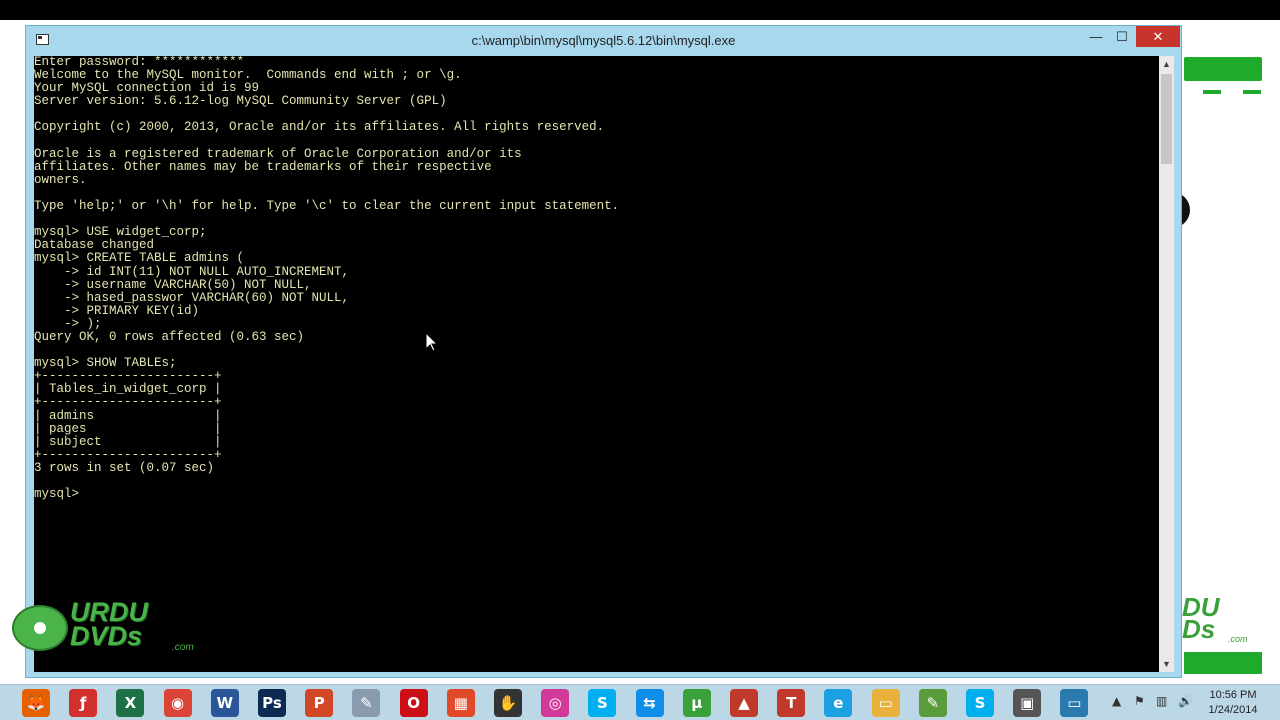 Image resolution: width=1280 pixels, height=720 pixels. What do you see at coordinates (36, 703) in the screenshot?
I see `firefox-icon: 🦊` at bounding box center [36, 703].